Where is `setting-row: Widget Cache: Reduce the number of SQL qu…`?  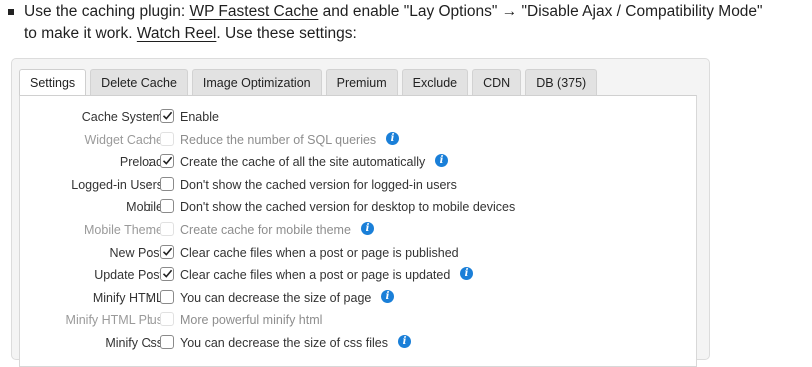 setting-row: Widget Cache: Reduce the number of SQL qu… is located at coordinates (358, 141).